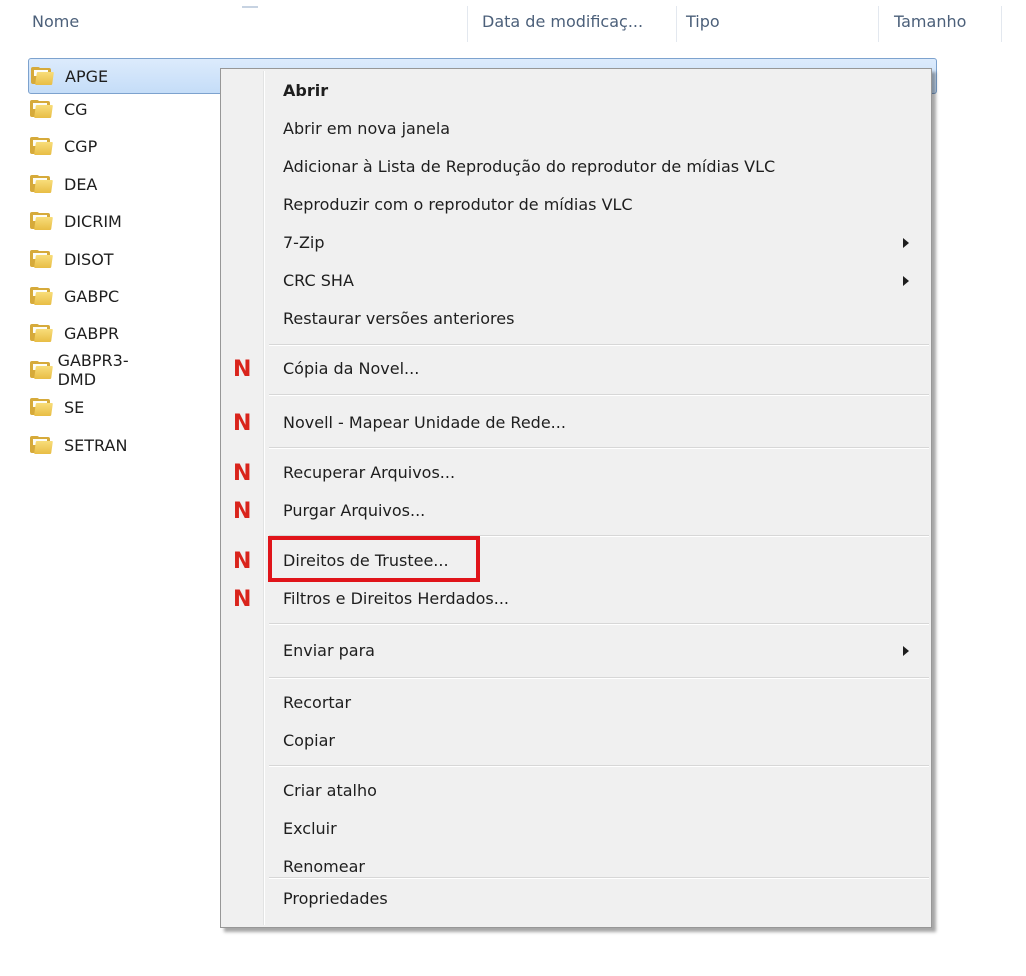 This screenshot has height=976, width=1026. I want to click on file-row-dicrim: DICRIM, so click(75, 221).